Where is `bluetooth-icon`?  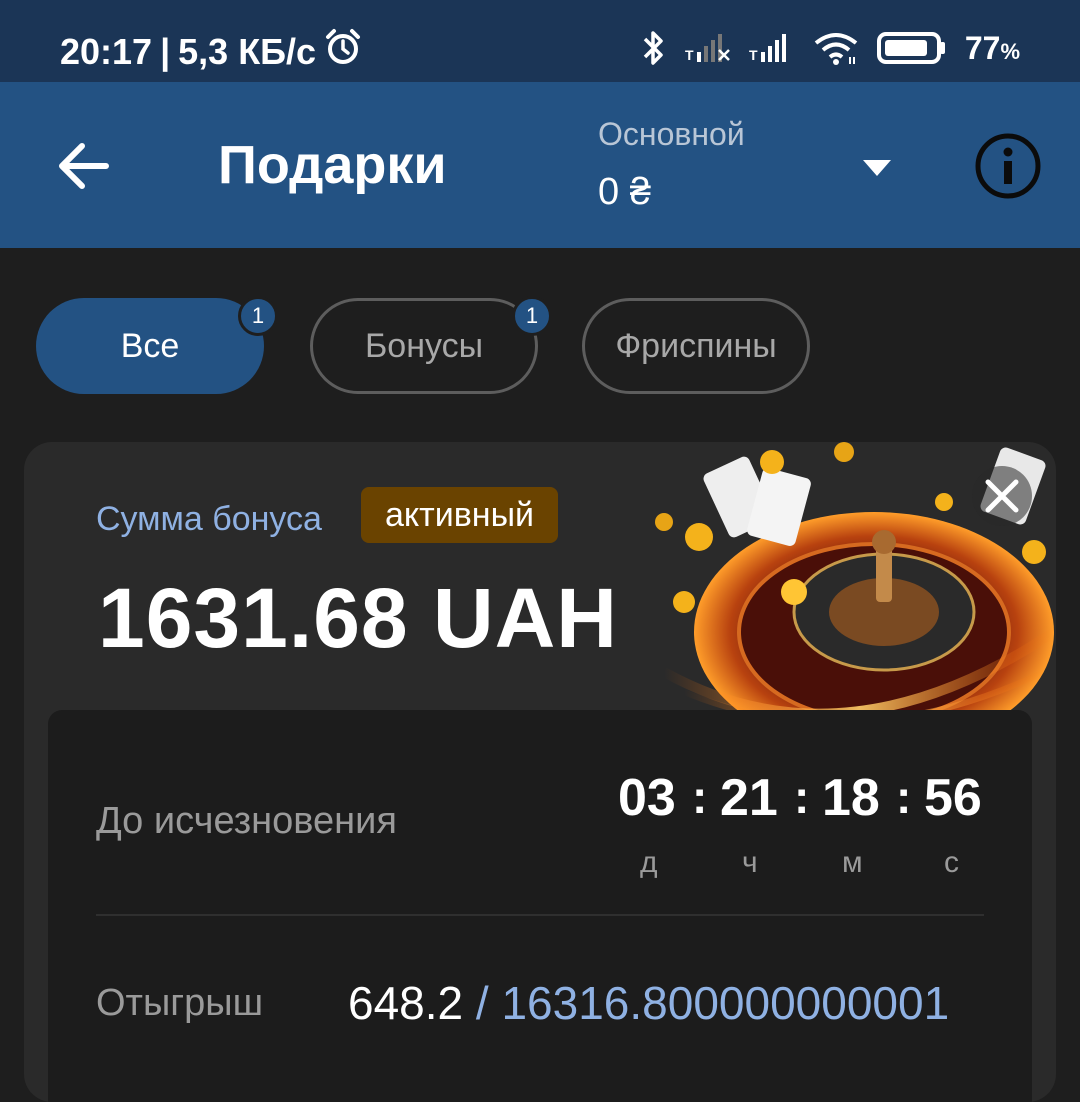
bluetooth-icon is located at coordinates (654, 48).